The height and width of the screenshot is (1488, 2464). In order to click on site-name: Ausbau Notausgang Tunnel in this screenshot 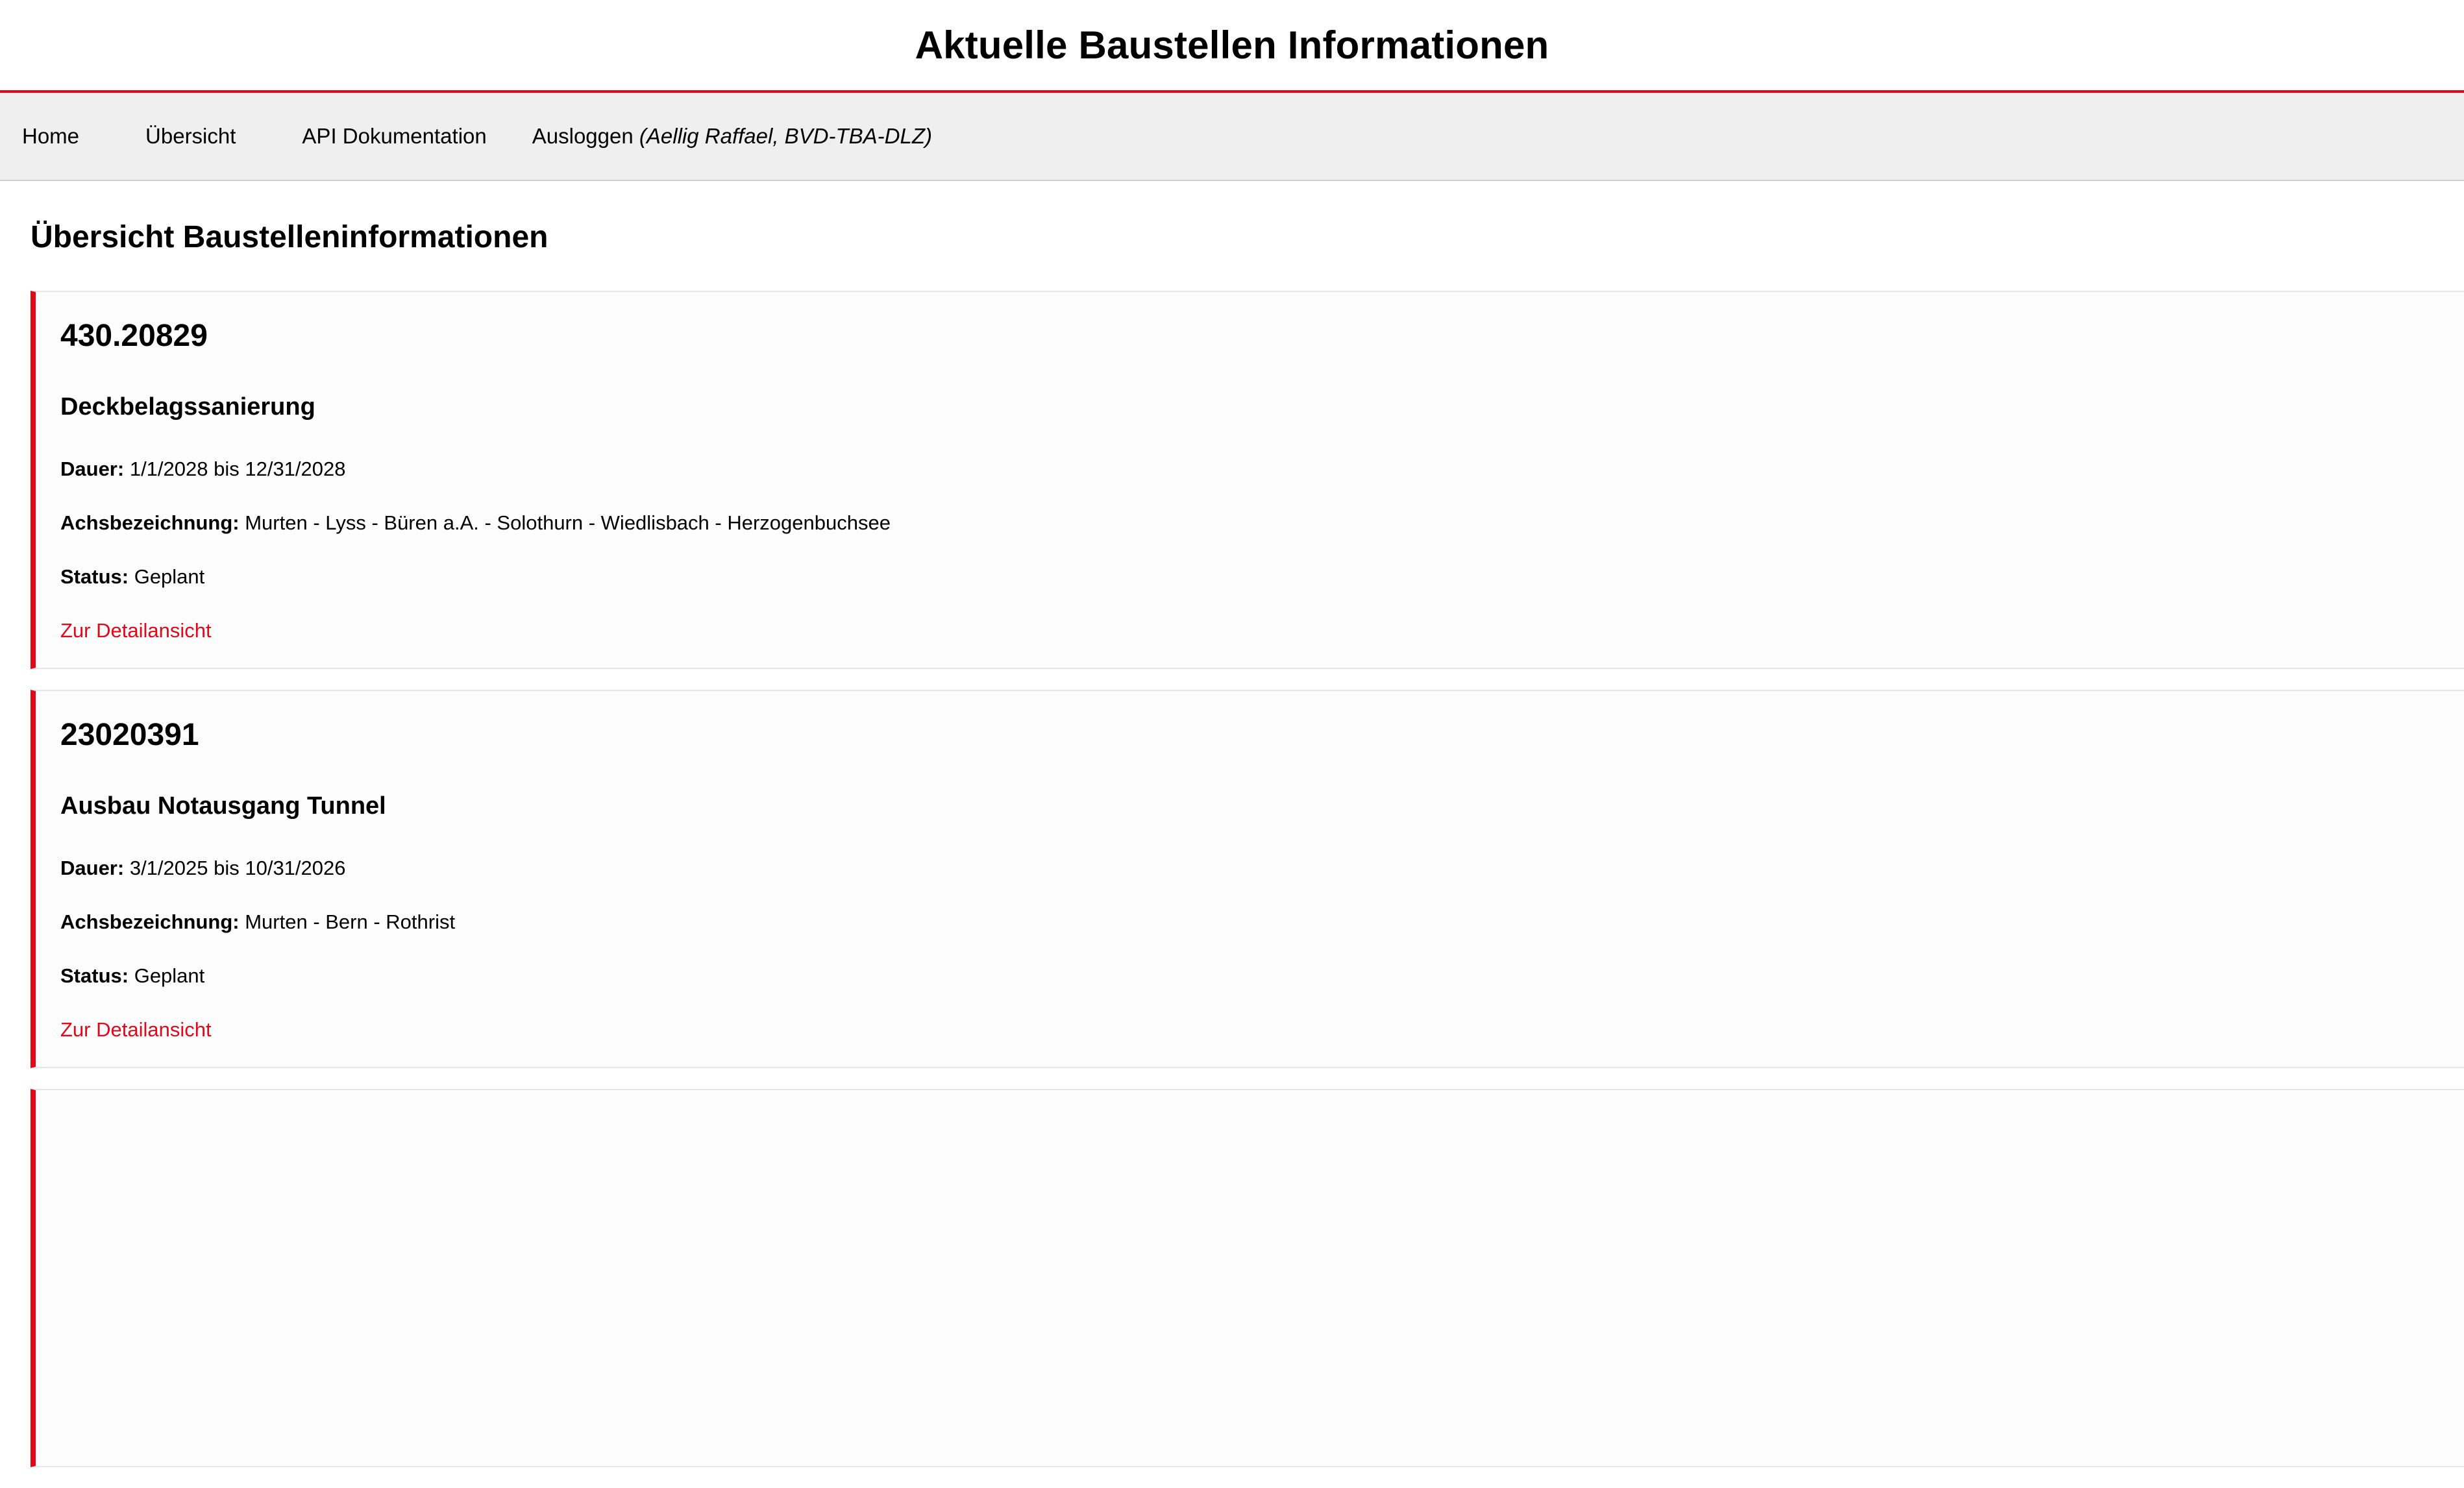, I will do `click(223, 806)`.